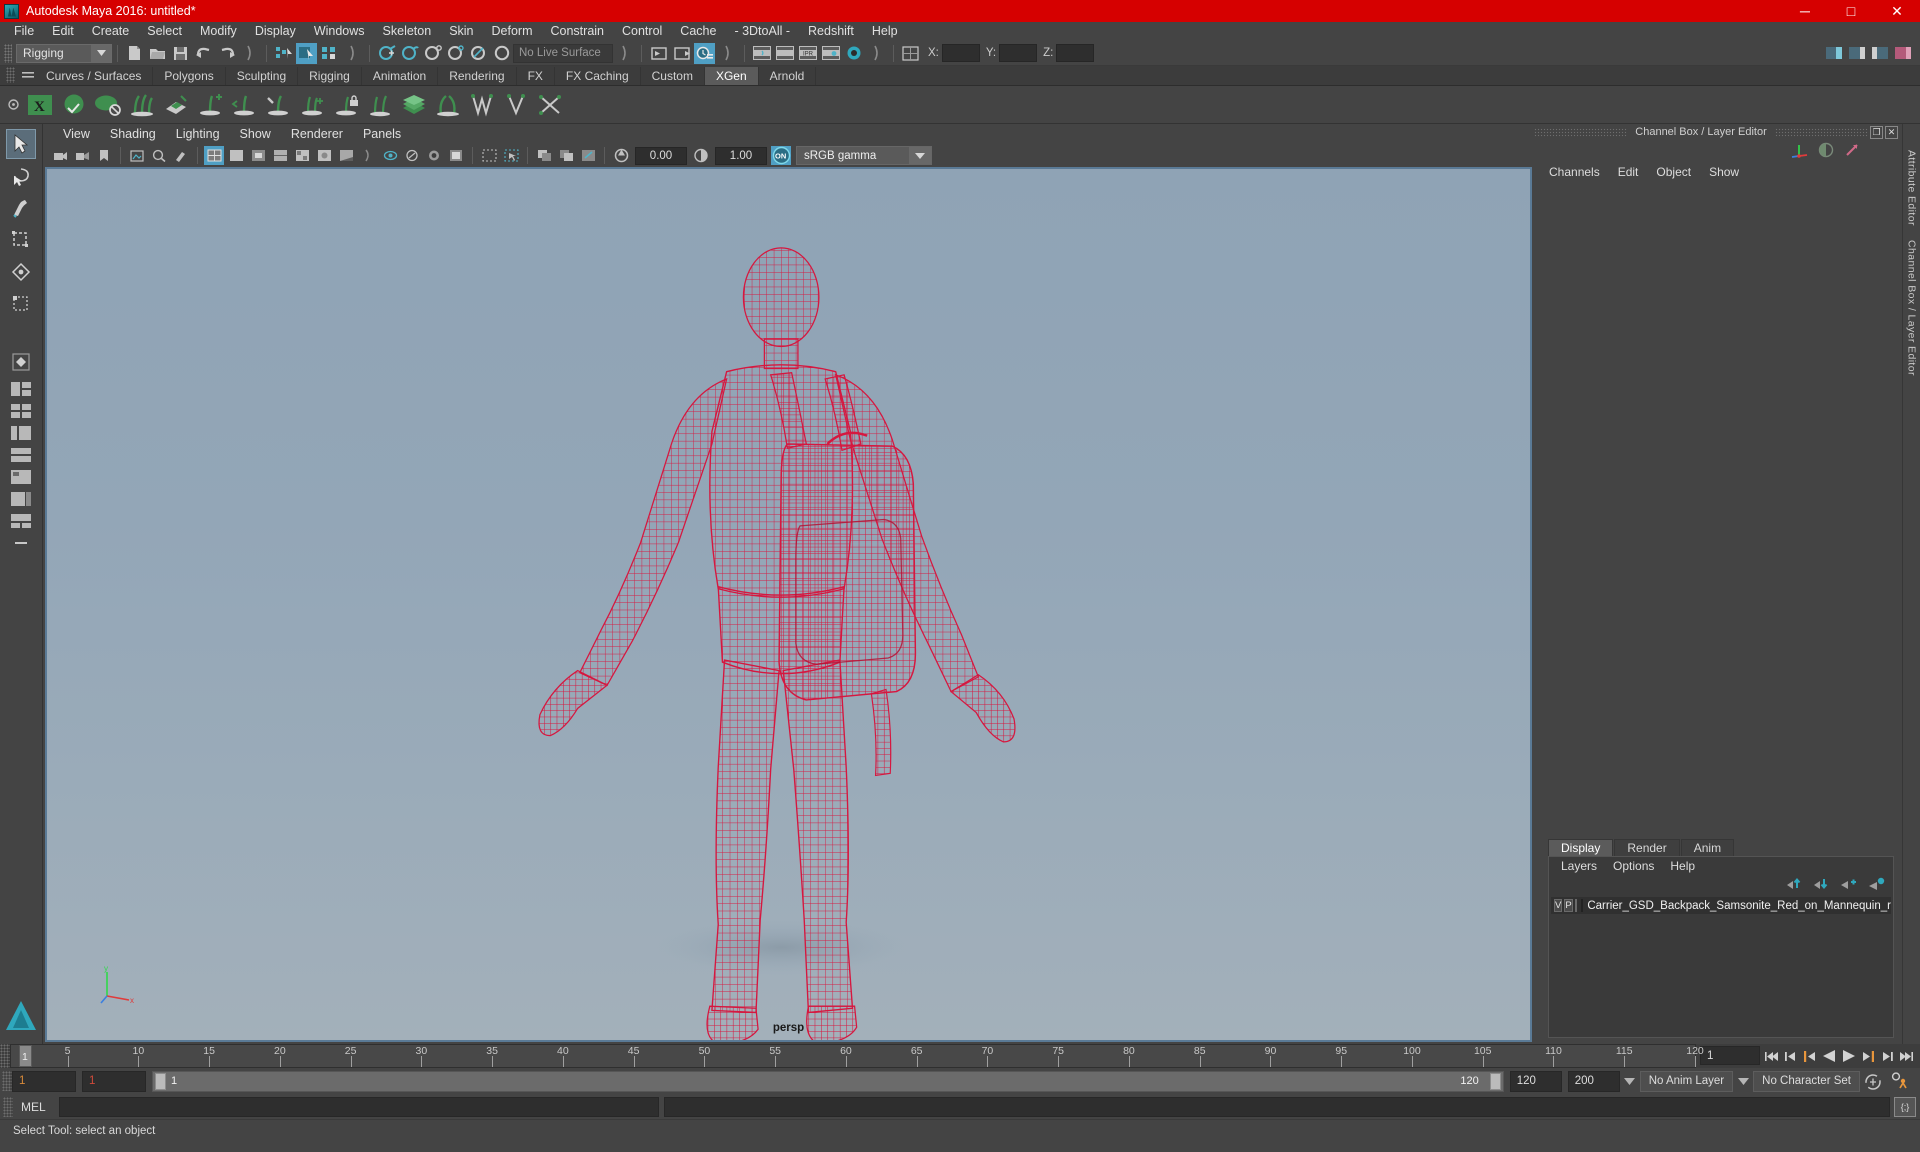  What do you see at coordinates (1876, 885) in the screenshot?
I see `create-layer-from-selected-icon` at bounding box center [1876, 885].